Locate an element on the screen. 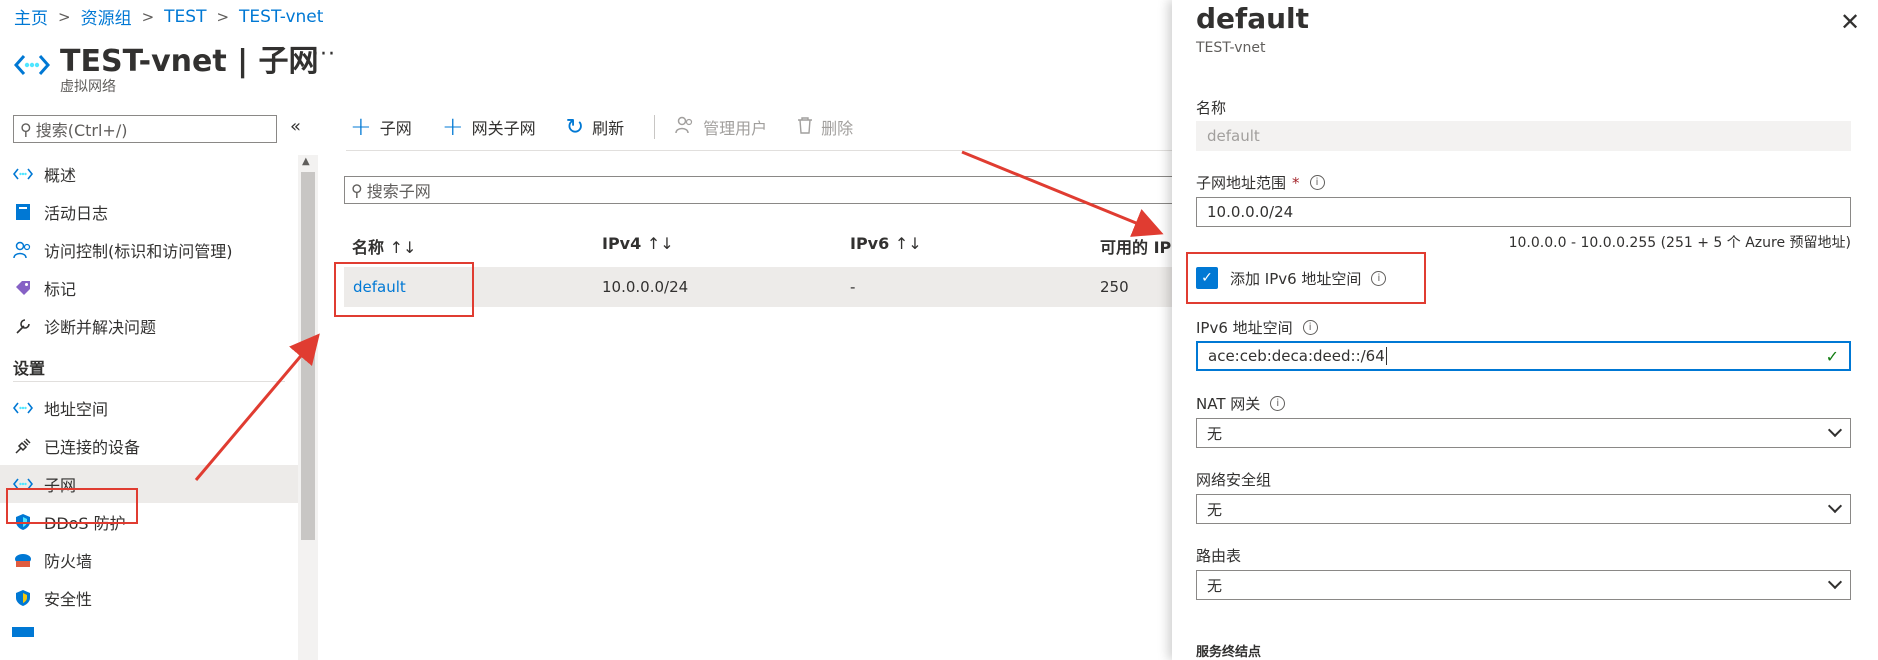 The height and width of the screenshot is (660, 1878). add-subnet-button: + 子网 is located at coordinates (381, 127).